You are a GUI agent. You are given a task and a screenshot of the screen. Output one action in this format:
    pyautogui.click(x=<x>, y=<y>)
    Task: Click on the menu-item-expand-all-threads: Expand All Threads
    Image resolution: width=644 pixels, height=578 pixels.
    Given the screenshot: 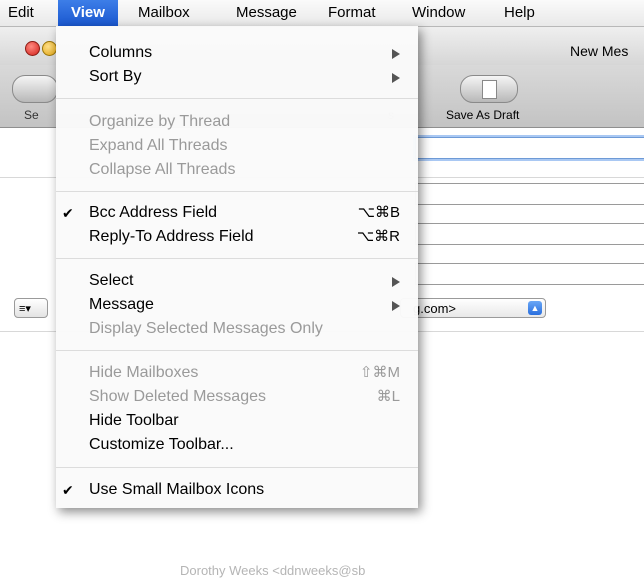 What is the action you would take?
    pyautogui.click(x=237, y=146)
    